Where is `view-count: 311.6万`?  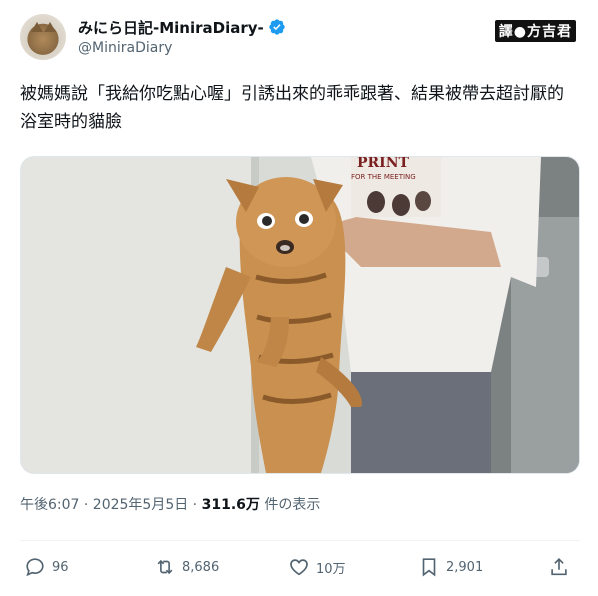
view-count: 311.6万 is located at coordinates (230, 505).